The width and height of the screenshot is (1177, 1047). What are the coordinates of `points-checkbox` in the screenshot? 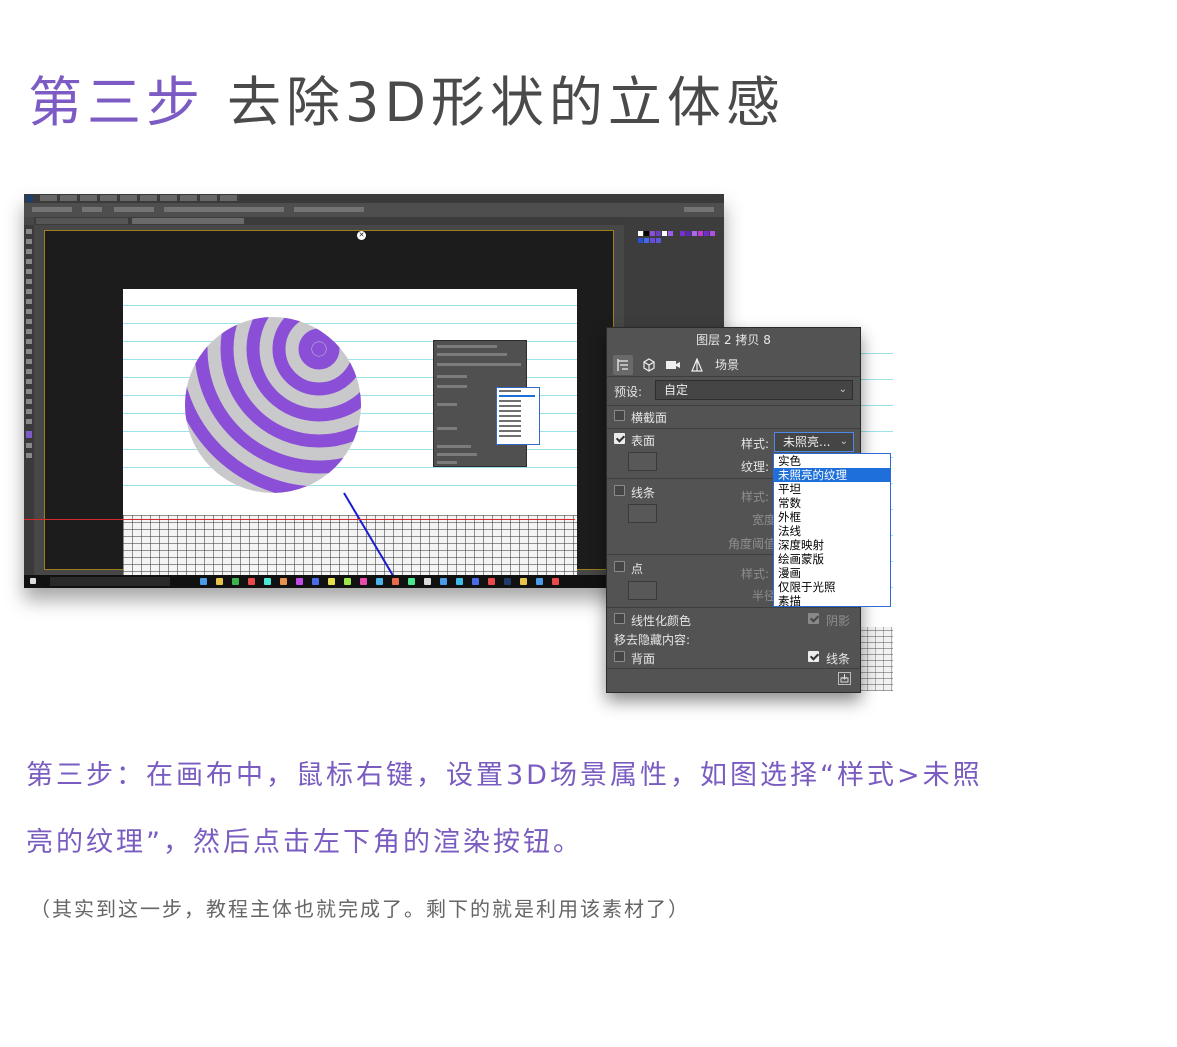 It's located at (619, 566).